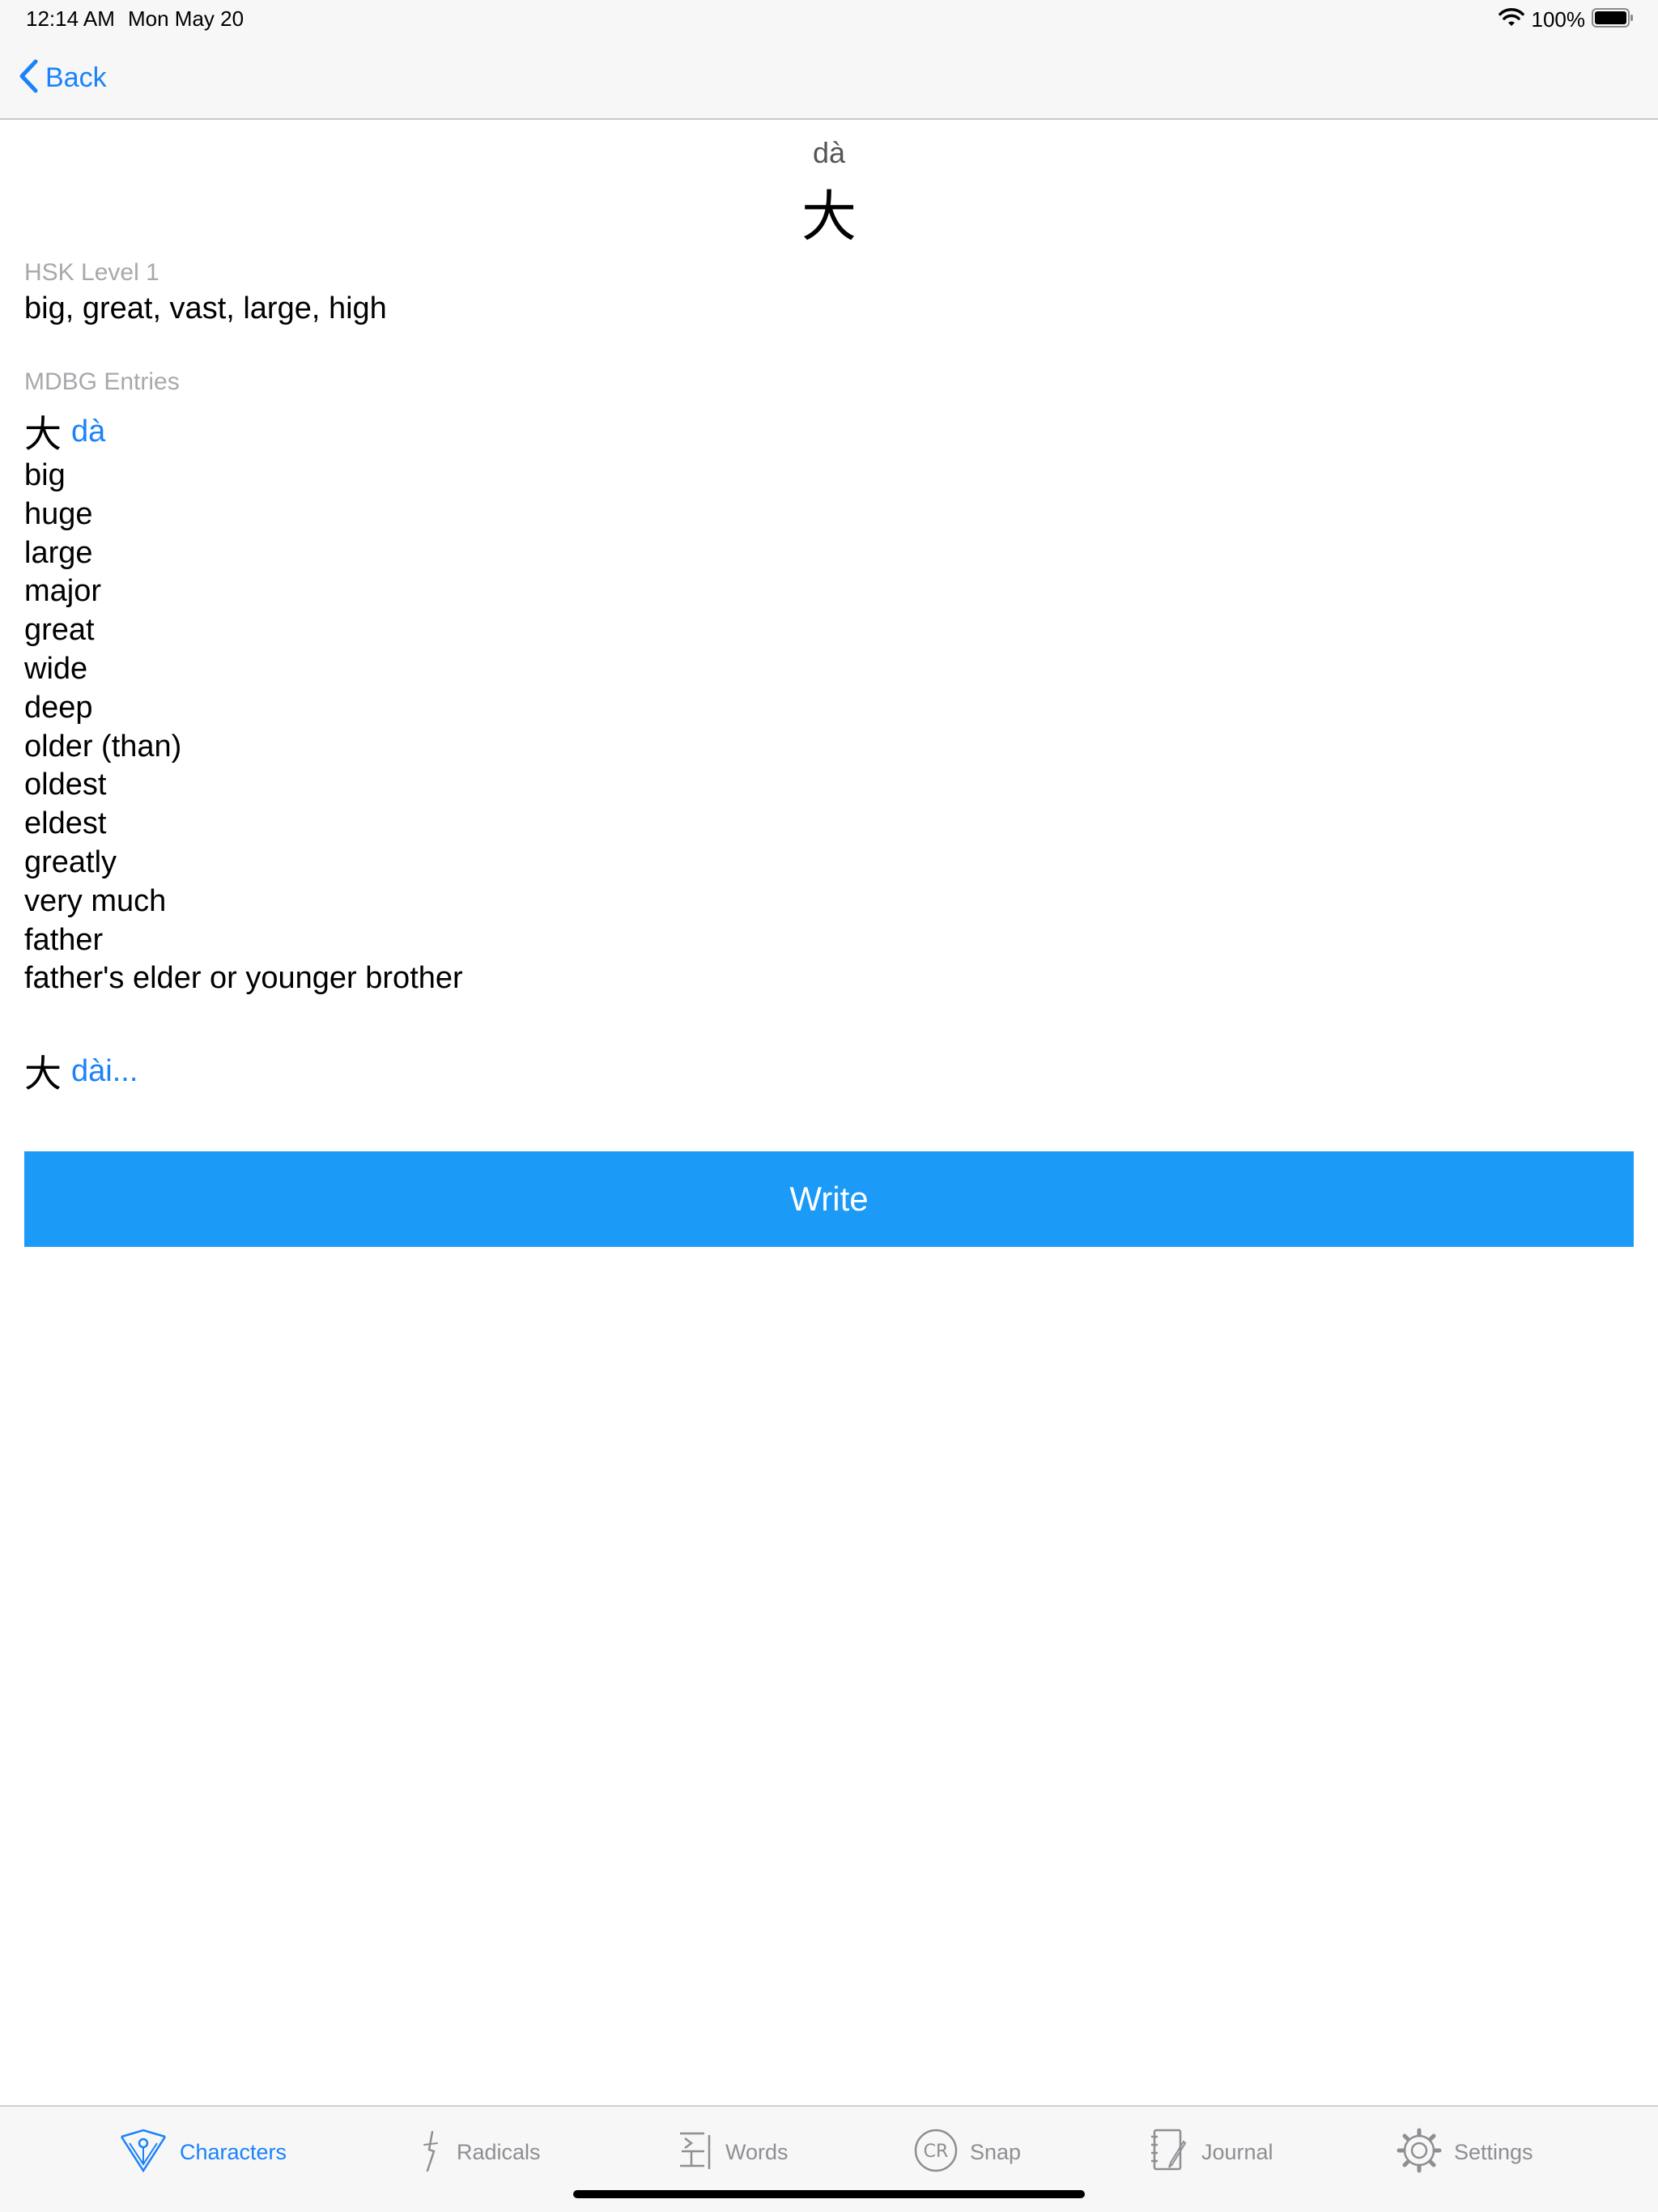 This screenshot has width=1658, height=2212. I want to click on definition-item: big, so click(45, 475).